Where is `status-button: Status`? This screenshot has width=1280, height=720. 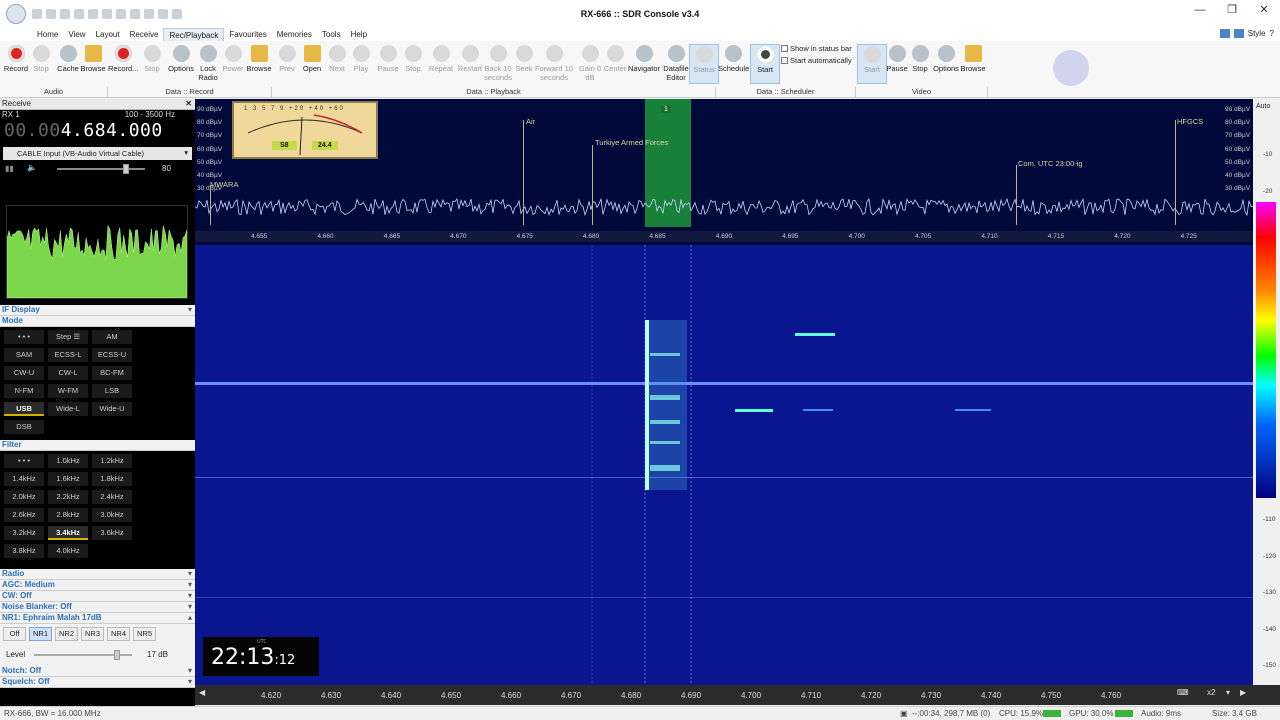 status-button: Status is located at coordinates (704, 64).